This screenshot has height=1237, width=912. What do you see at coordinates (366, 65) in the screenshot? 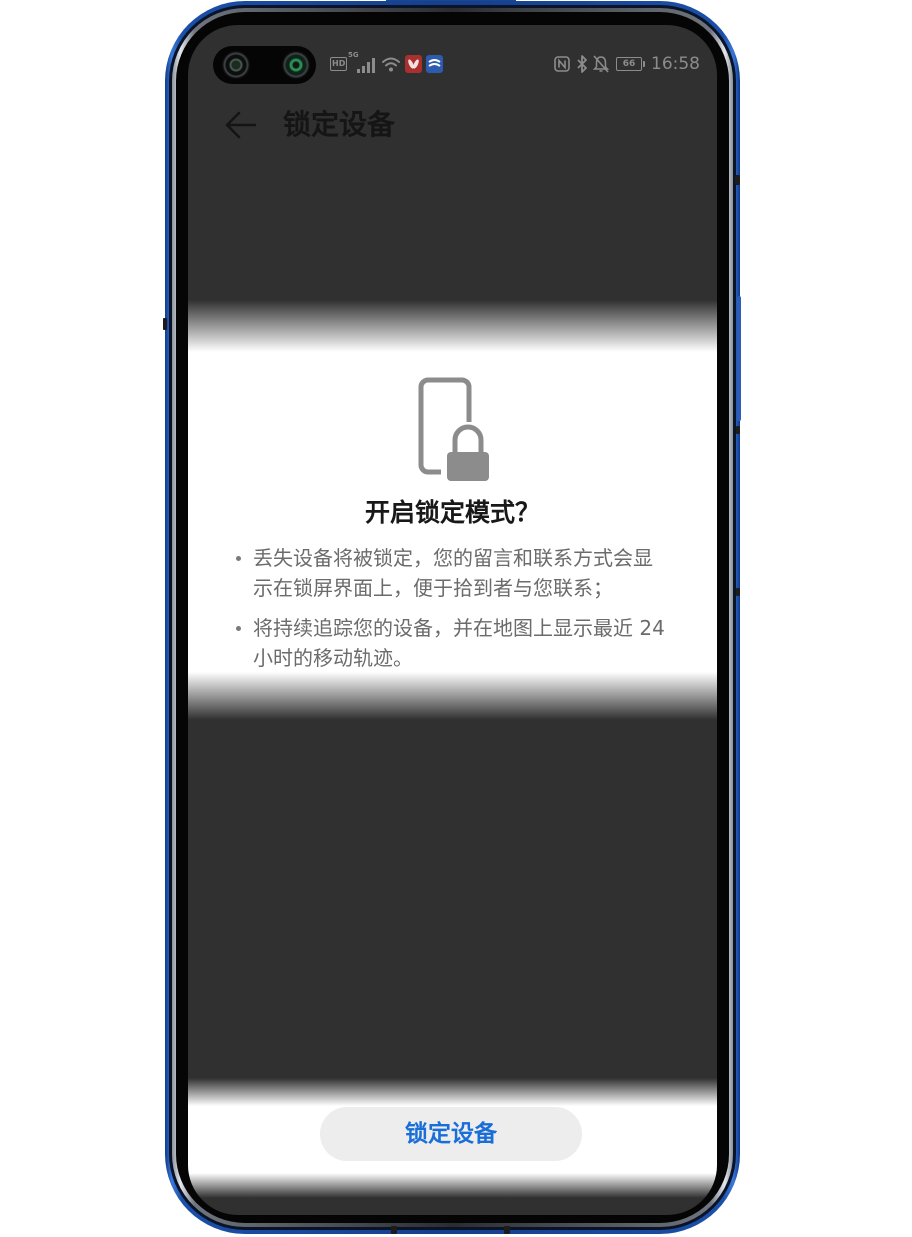
I see `signal-icon` at bounding box center [366, 65].